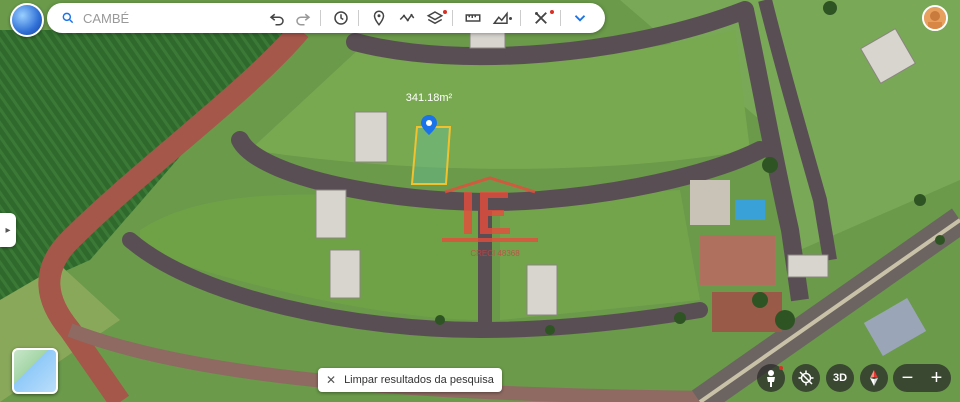 This screenshot has width=960, height=402. I want to click on selected-parcel, so click(431, 155).